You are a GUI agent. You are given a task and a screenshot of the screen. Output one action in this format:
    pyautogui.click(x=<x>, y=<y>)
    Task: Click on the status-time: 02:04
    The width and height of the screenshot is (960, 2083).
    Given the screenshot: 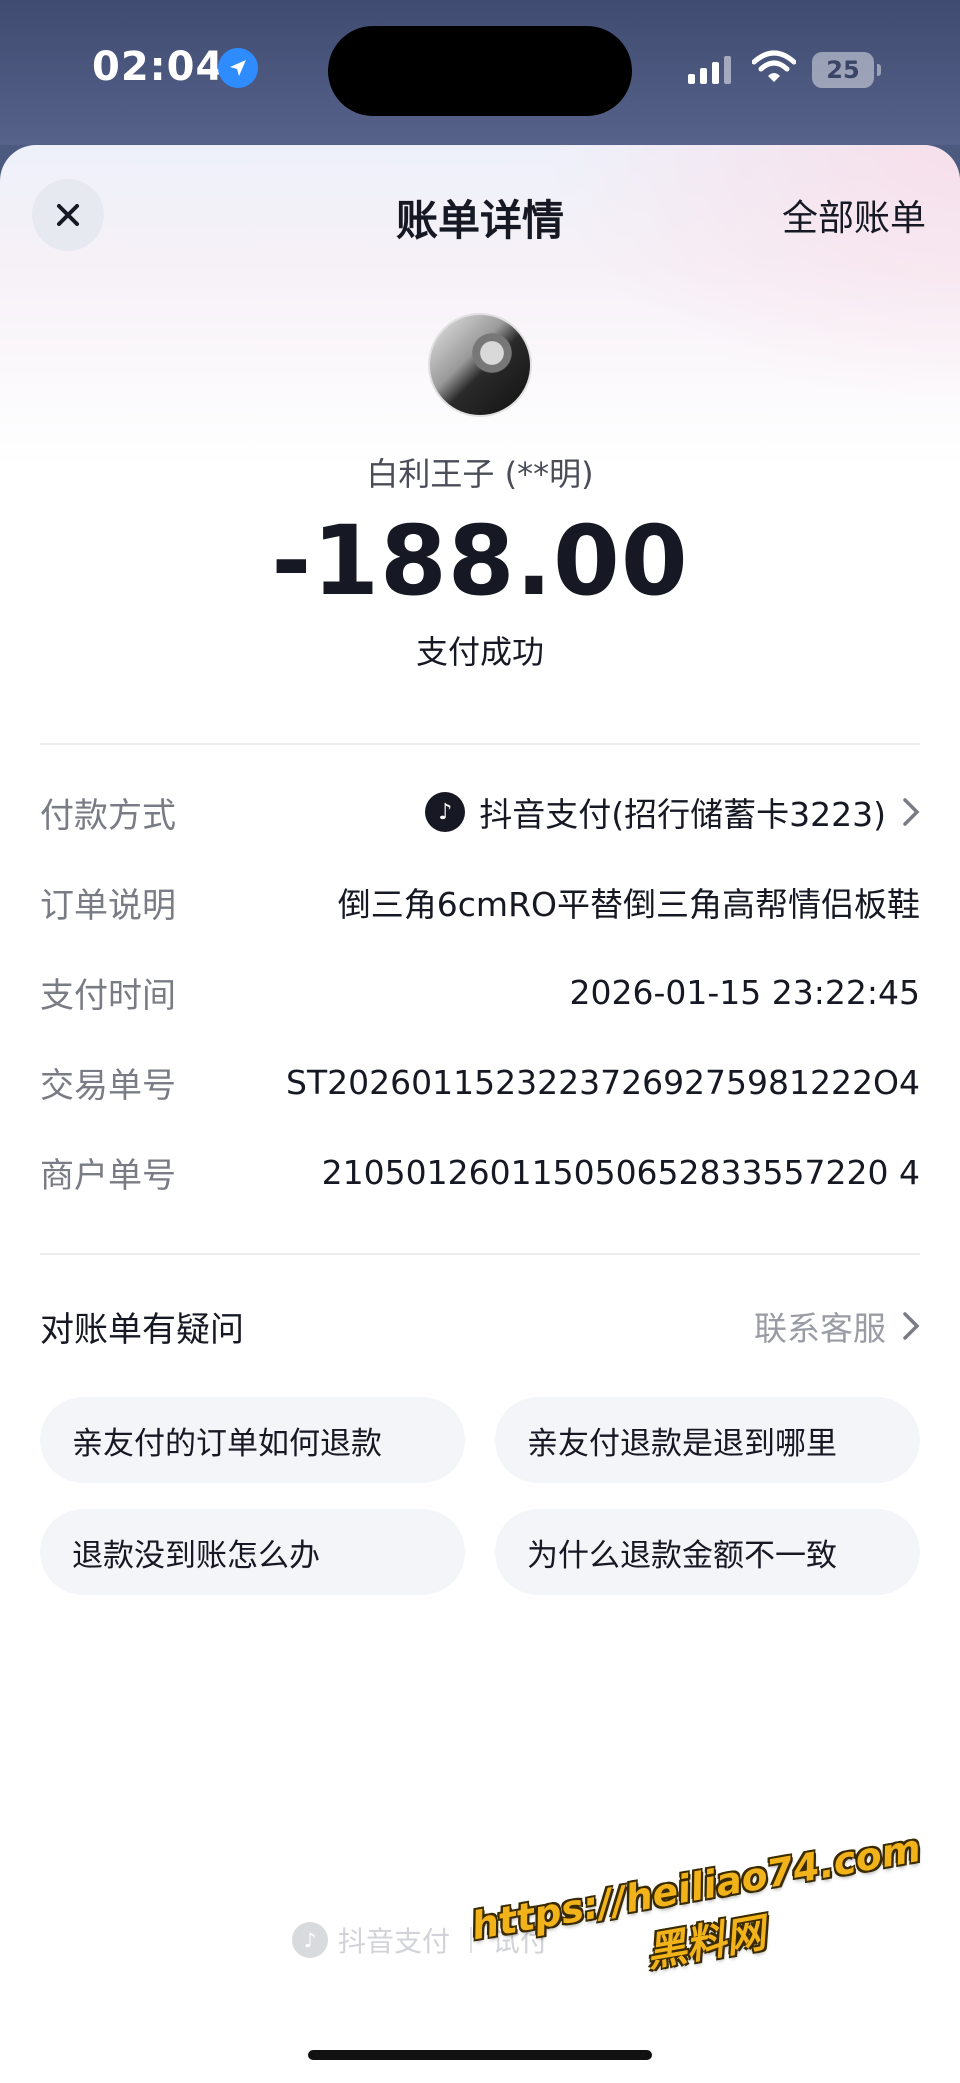 What is the action you would take?
    pyautogui.click(x=158, y=67)
    